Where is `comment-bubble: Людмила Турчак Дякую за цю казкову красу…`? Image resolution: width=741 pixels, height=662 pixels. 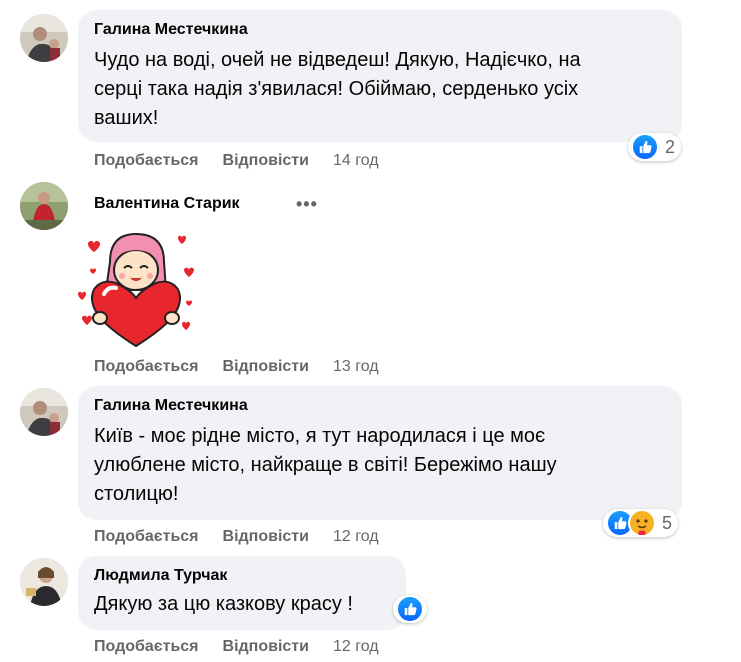 comment-bubble: Людмила Турчак Дякую за цю казкову красу… is located at coordinates (242, 593).